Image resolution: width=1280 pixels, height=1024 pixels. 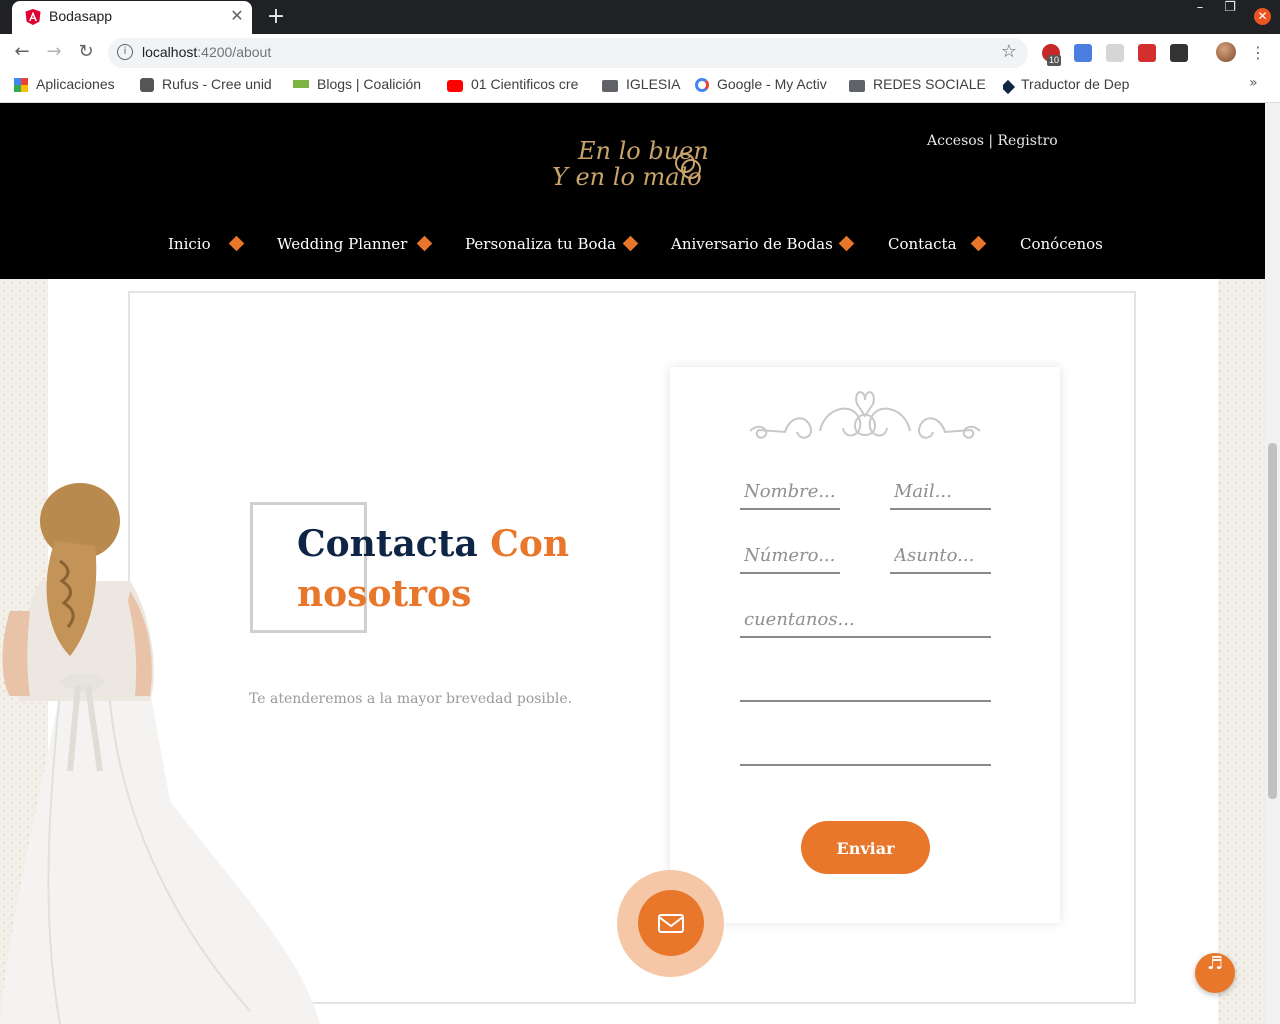 What do you see at coordinates (1115, 53) in the screenshot?
I see `cast-extension-icon` at bounding box center [1115, 53].